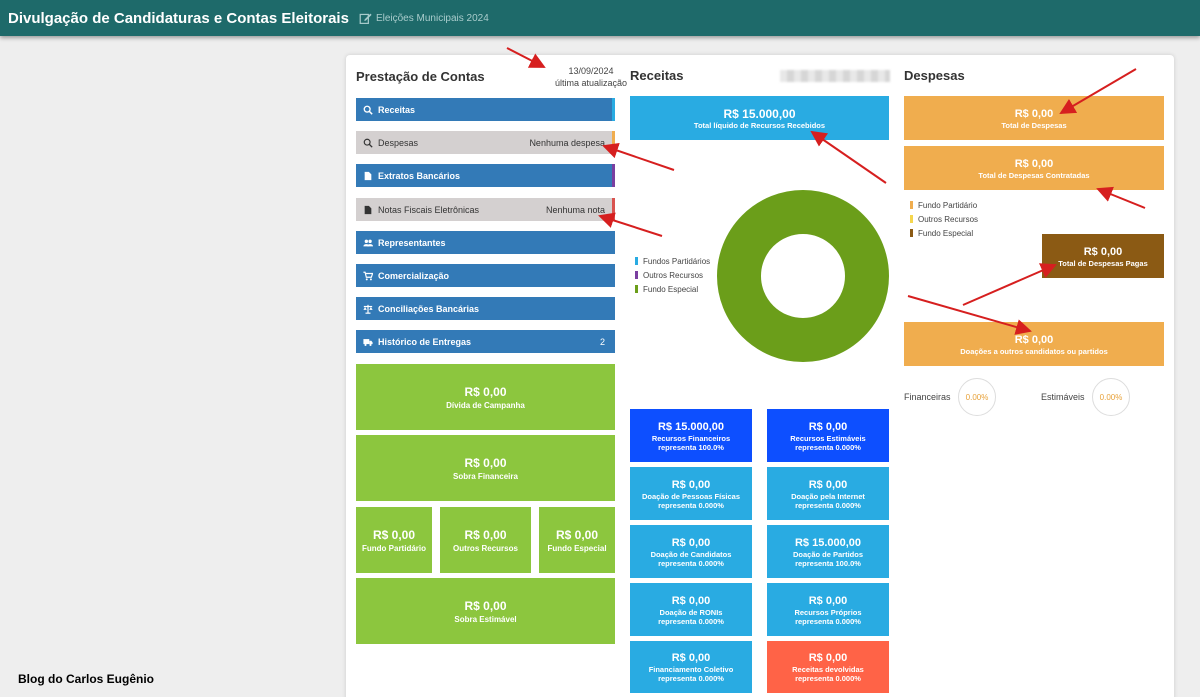 The width and height of the screenshot is (1200, 697). I want to click on button-label: Notas Fiscais Eletrônicas, so click(429, 209).